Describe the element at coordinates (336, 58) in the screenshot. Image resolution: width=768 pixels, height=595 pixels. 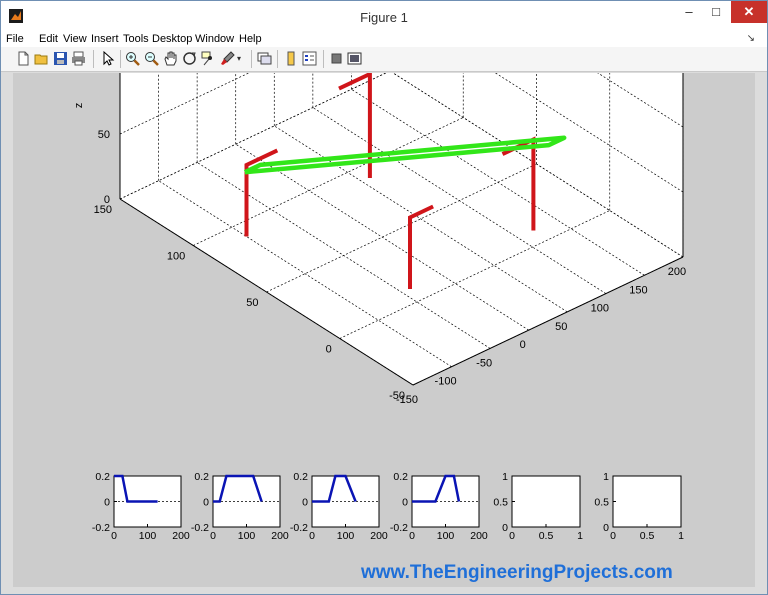
I see `hide-plot-tools-icon` at that location.